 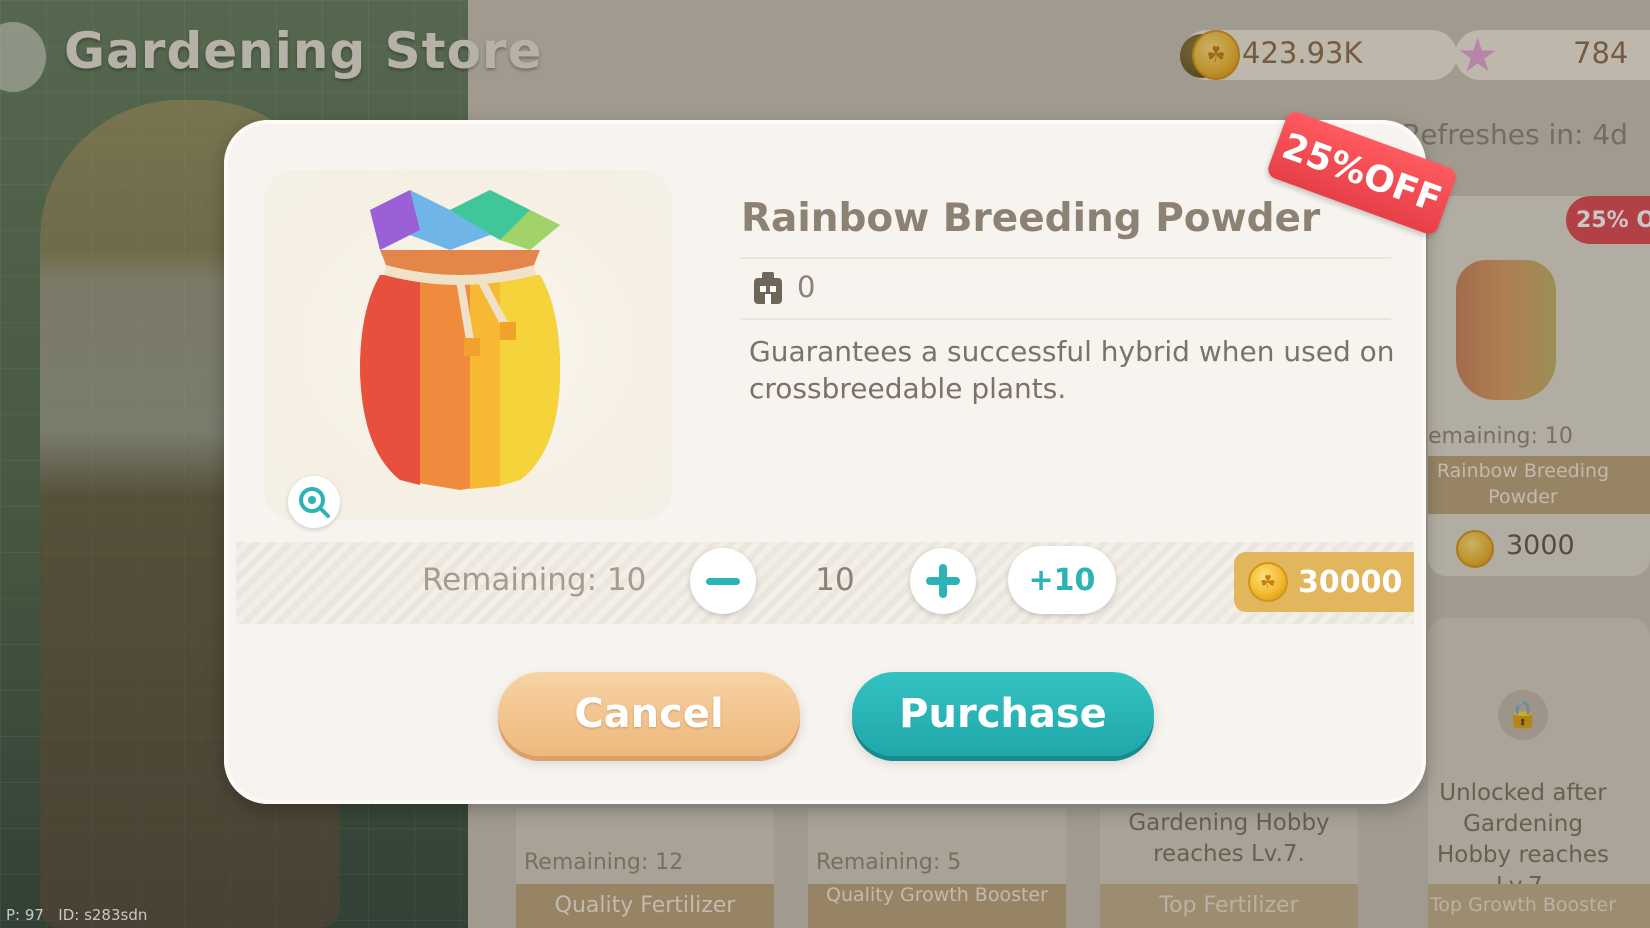 What do you see at coordinates (534, 580) in the screenshot?
I see `remaining-stock: Remaining: 10` at bounding box center [534, 580].